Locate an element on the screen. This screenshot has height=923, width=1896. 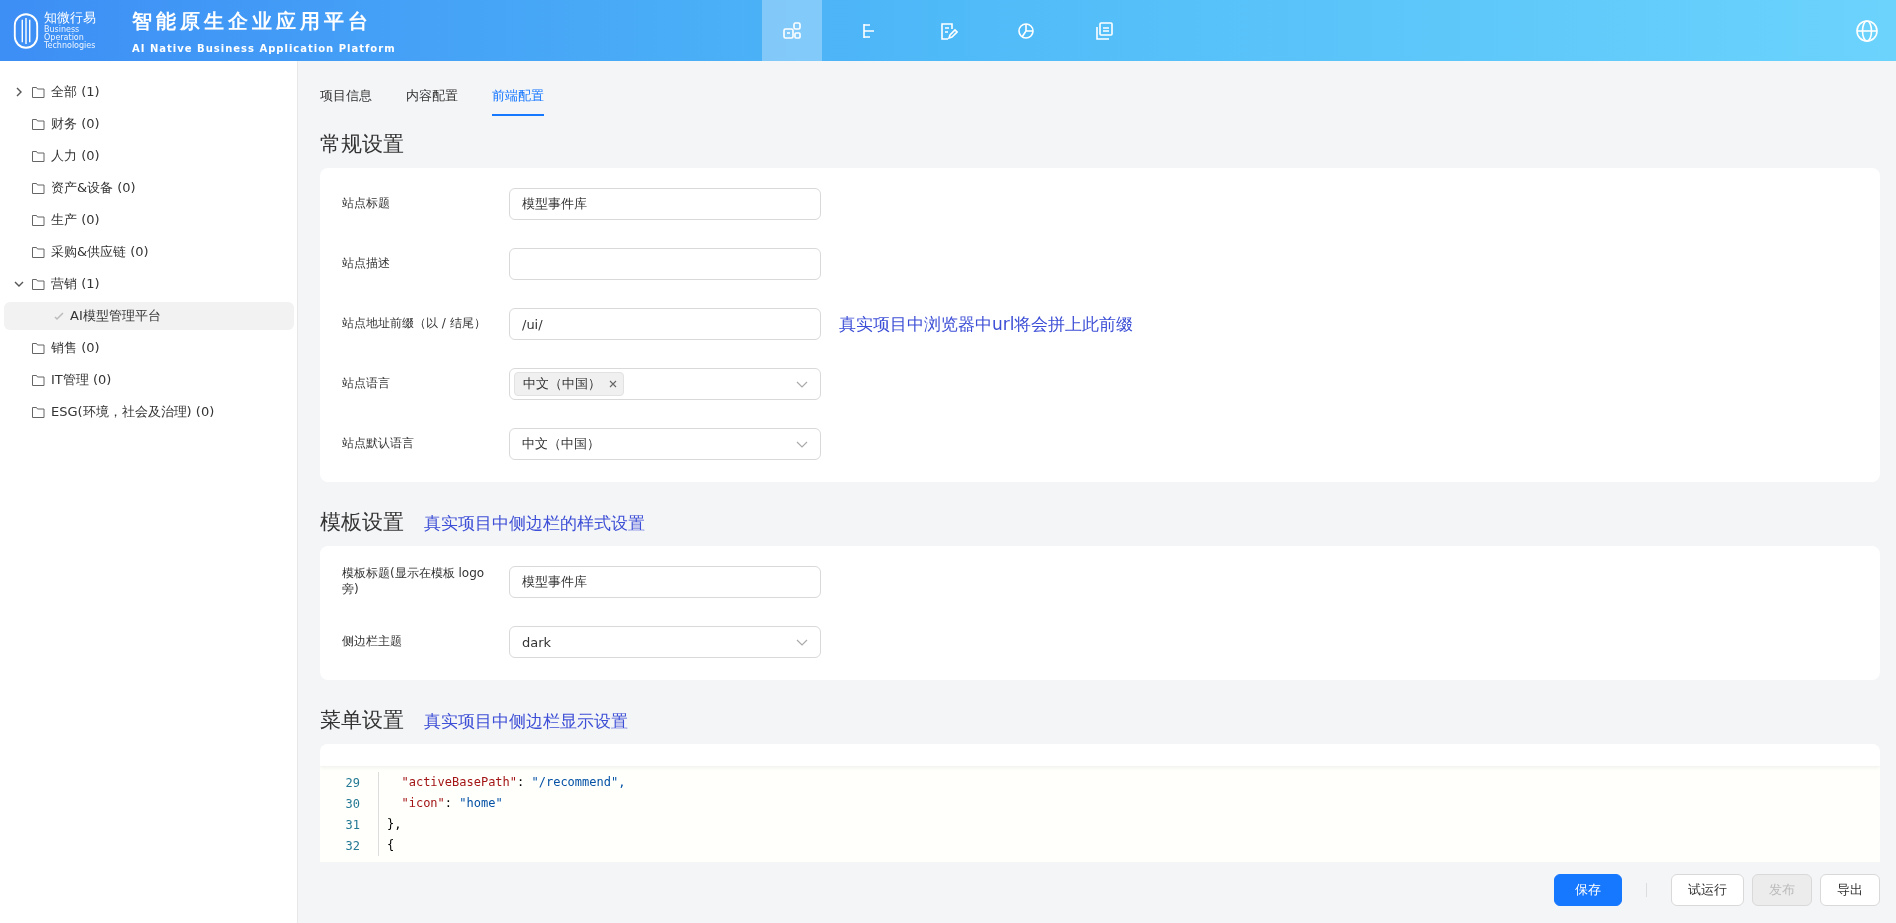
code-line: "activeBasePath": "/recommend", is located at coordinates (502, 782).